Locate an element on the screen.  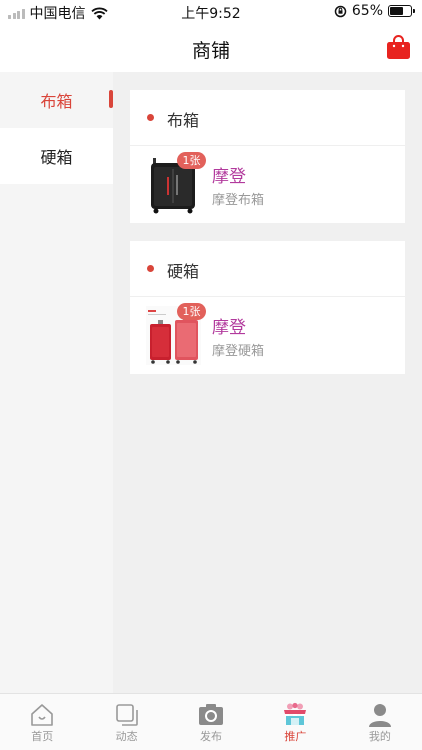
storefront-icon is located at coordinates (295, 713).